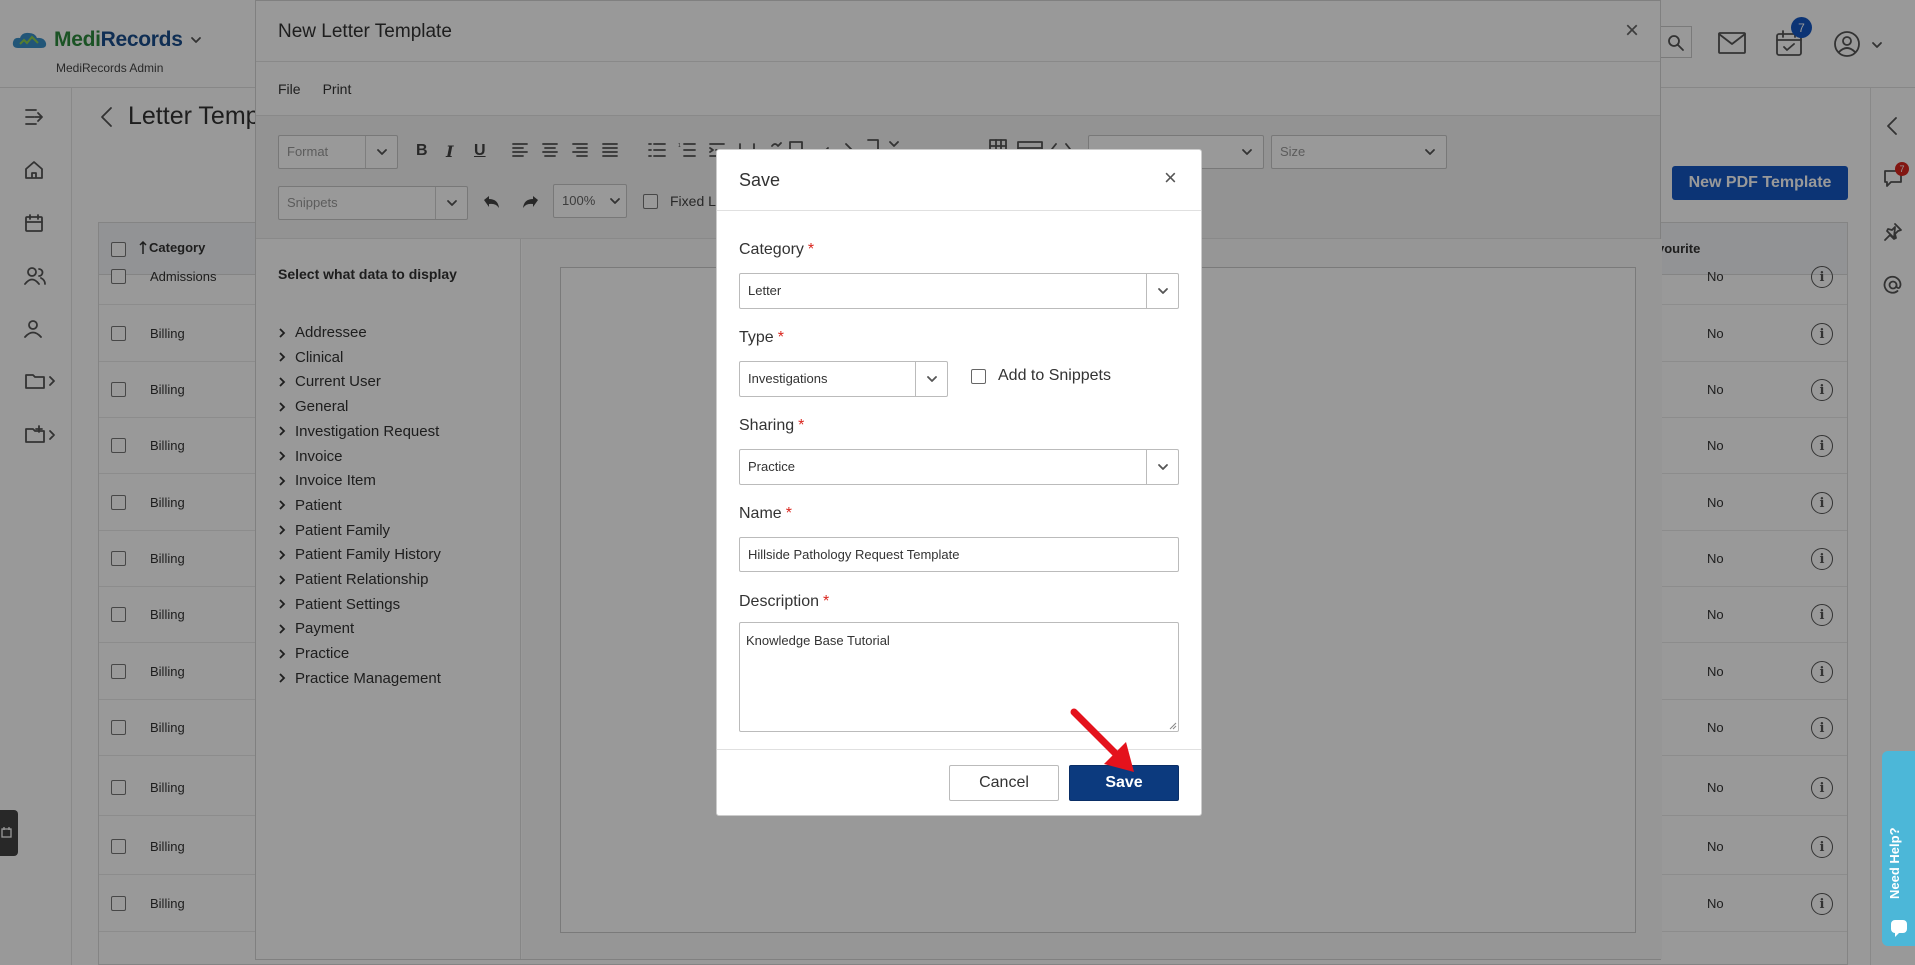  Describe the element at coordinates (843, 379) in the screenshot. I see `type-select: Investigations` at that location.